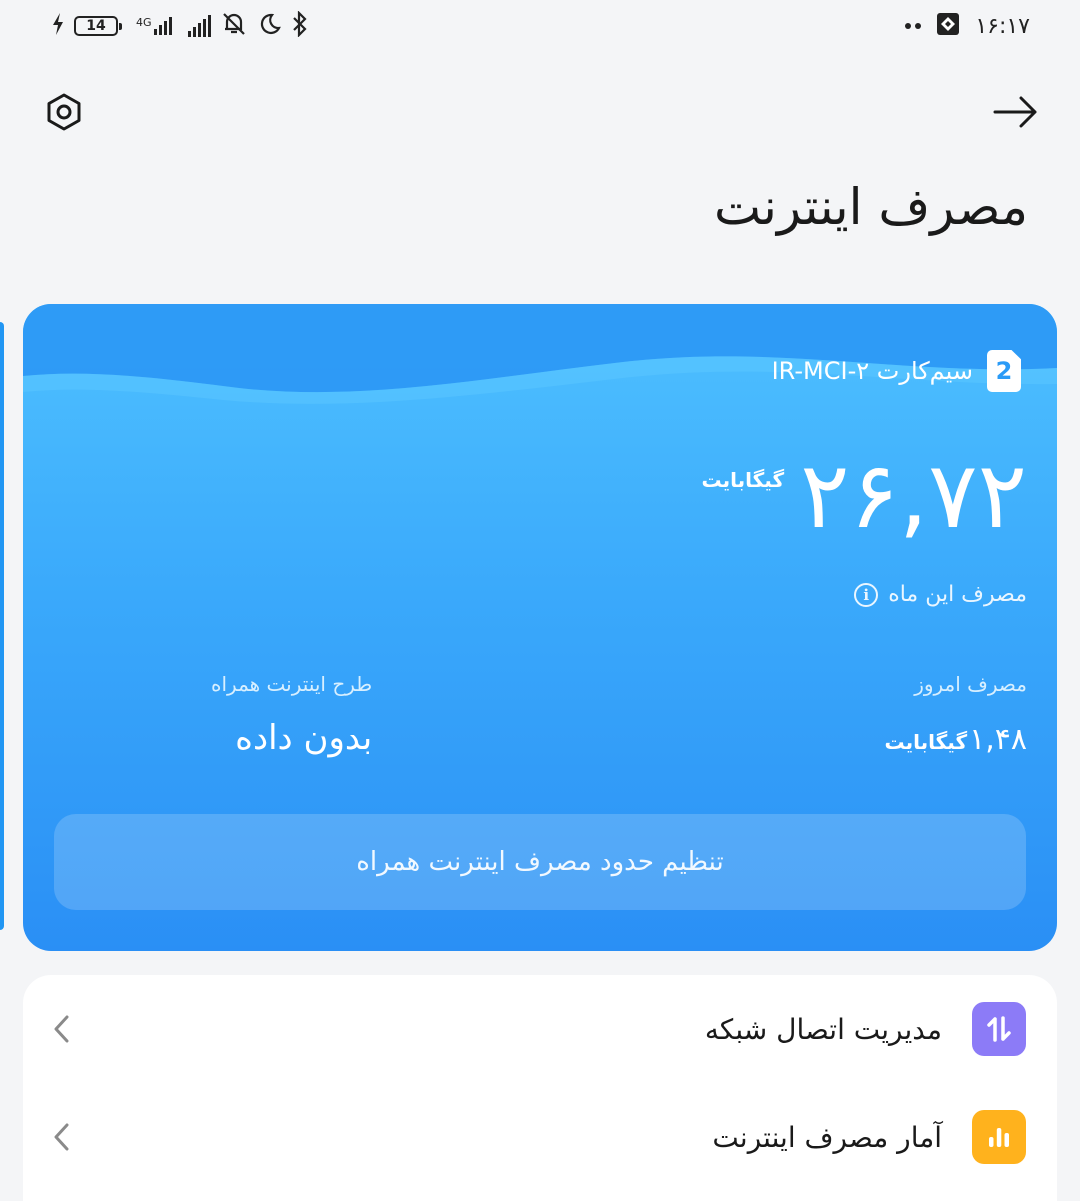  What do you see at coordinates (64, 112) in the screenshot?
I see `settings-icon` at bounding box center [64, 112].